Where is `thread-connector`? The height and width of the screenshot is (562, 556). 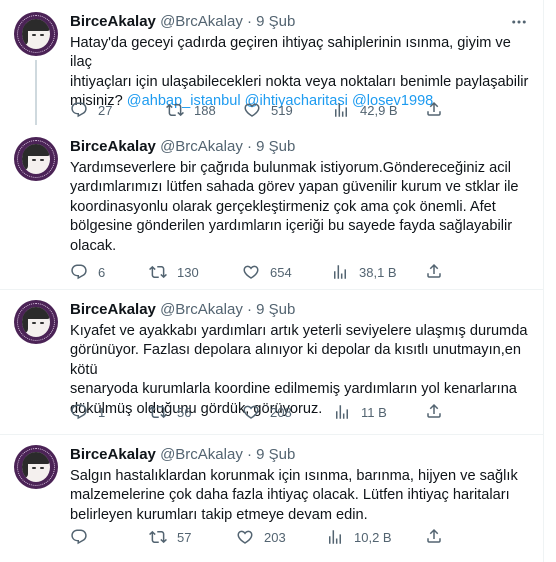
thread-connector is located at coordinates (36, 92).